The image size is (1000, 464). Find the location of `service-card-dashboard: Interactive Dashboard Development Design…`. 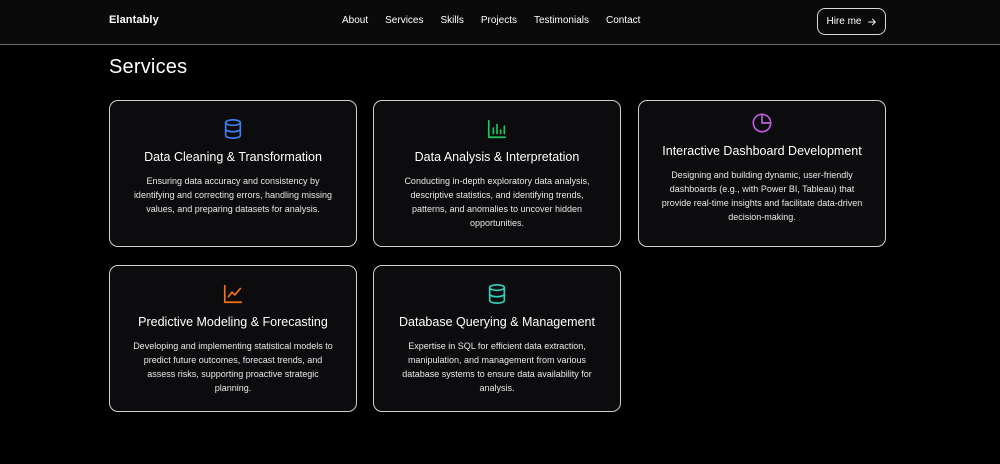

service-card-dashboard: Interactive Dashboard Development Design… is located at coordinates (762, 173).